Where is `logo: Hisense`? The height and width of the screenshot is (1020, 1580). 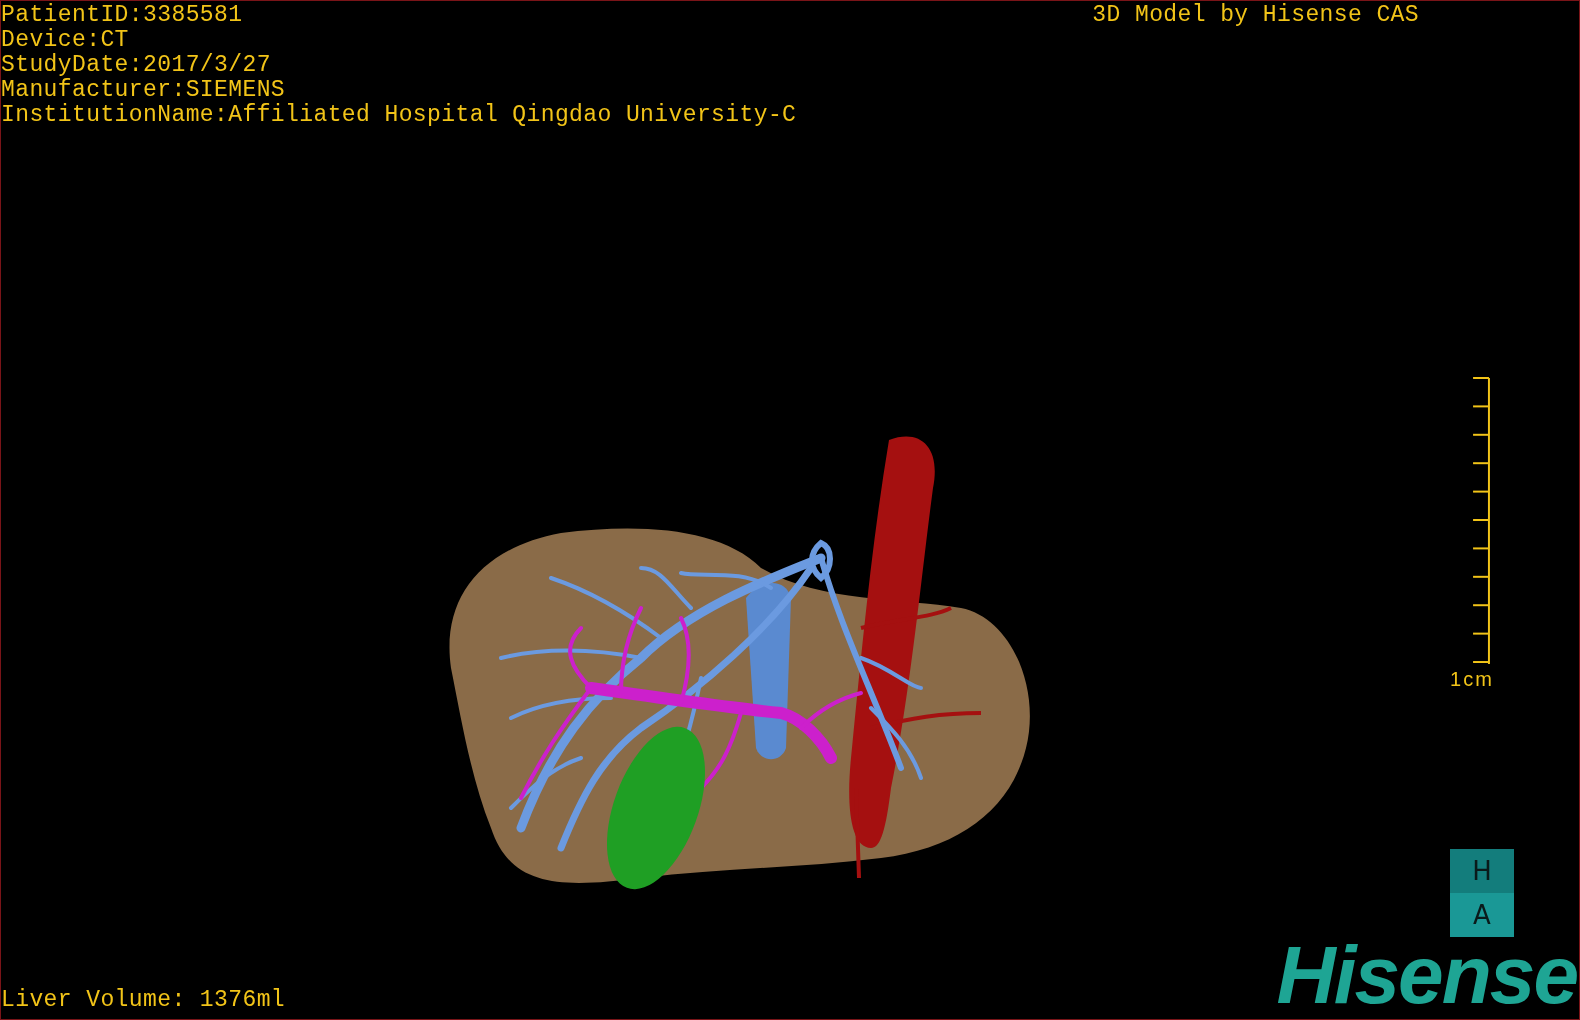
logo: Hisense is located at coordinates (1426, 975).